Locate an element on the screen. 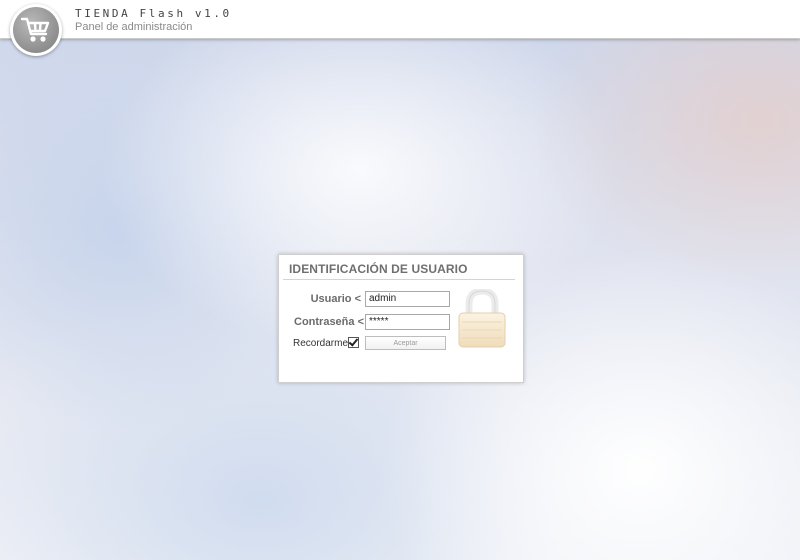 Image resolution: width=800 pixels, height=560 pixels. logo-badge is located at coordinates (36, 30).